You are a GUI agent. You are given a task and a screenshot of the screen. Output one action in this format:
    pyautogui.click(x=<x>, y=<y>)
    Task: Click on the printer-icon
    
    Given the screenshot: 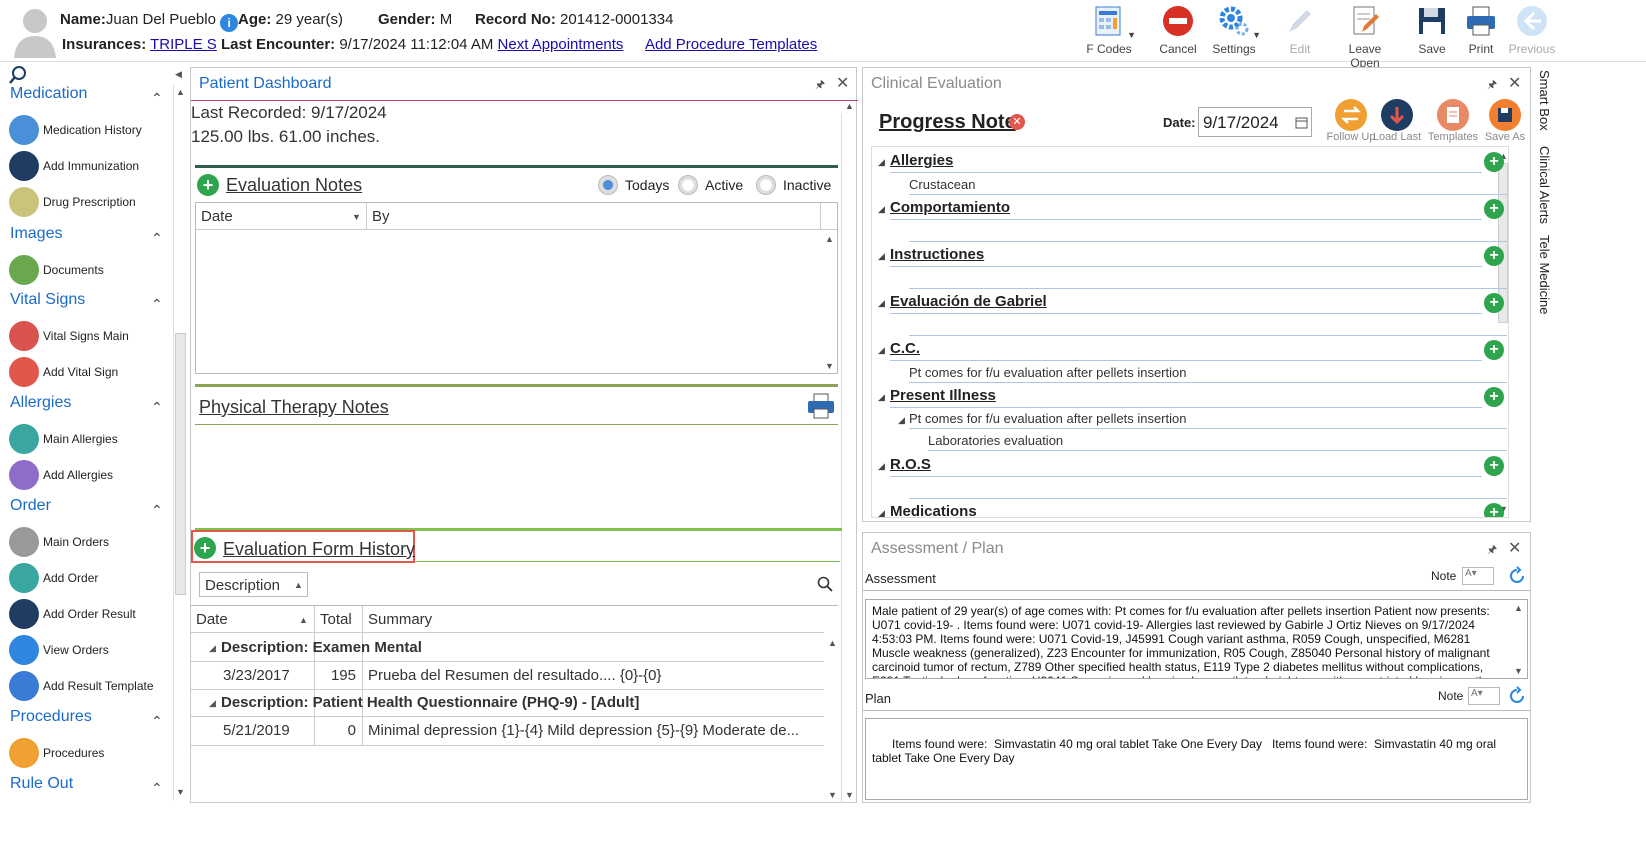 What is the action you would take?
    pyautogui.click(x=821, y=406)
    